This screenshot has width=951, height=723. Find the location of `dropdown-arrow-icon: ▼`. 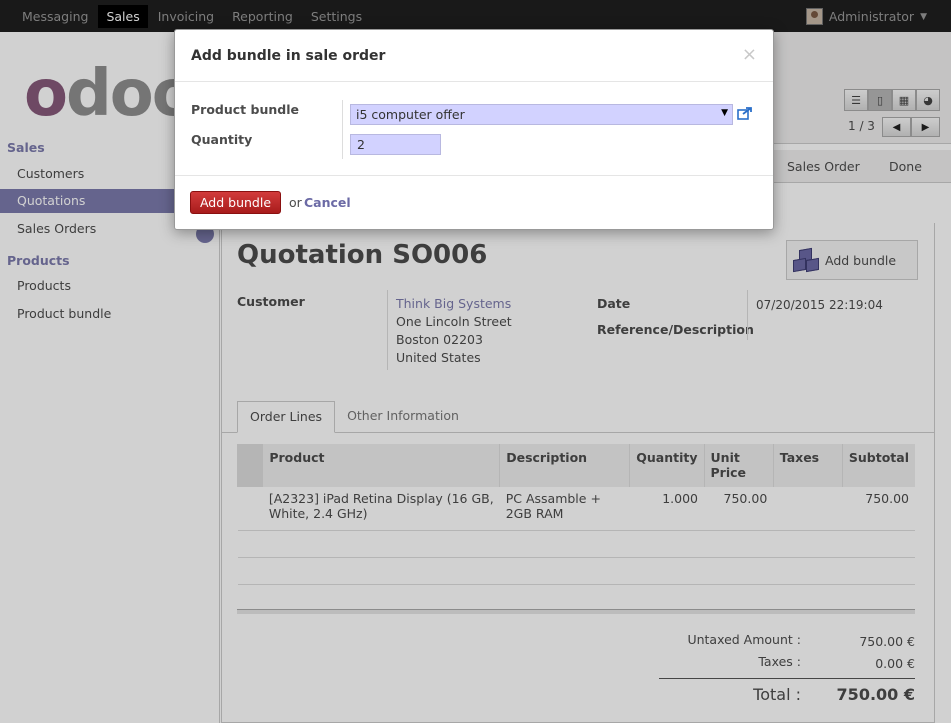

dropdown-arrow-icon: ▼ is located at coordinates (724, 113).